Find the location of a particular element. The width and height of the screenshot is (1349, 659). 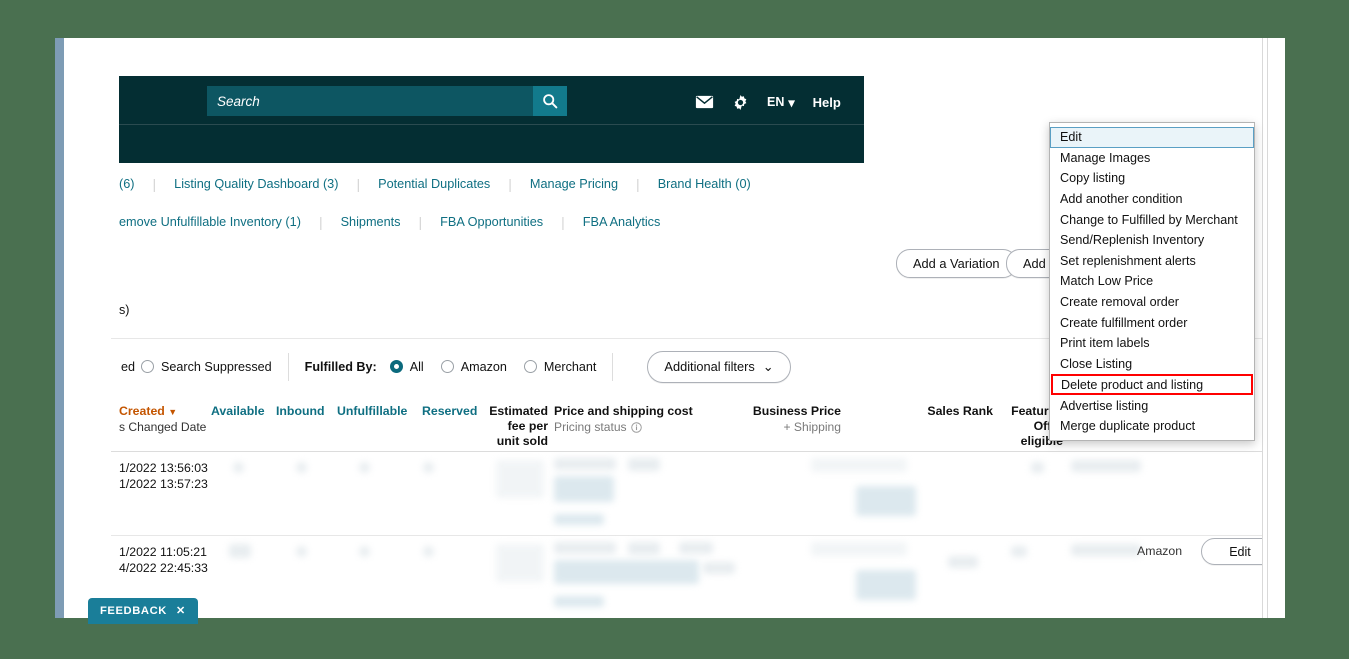

additional-filters-button: Additional filters ⌄ is located at coordinates (719, 366).